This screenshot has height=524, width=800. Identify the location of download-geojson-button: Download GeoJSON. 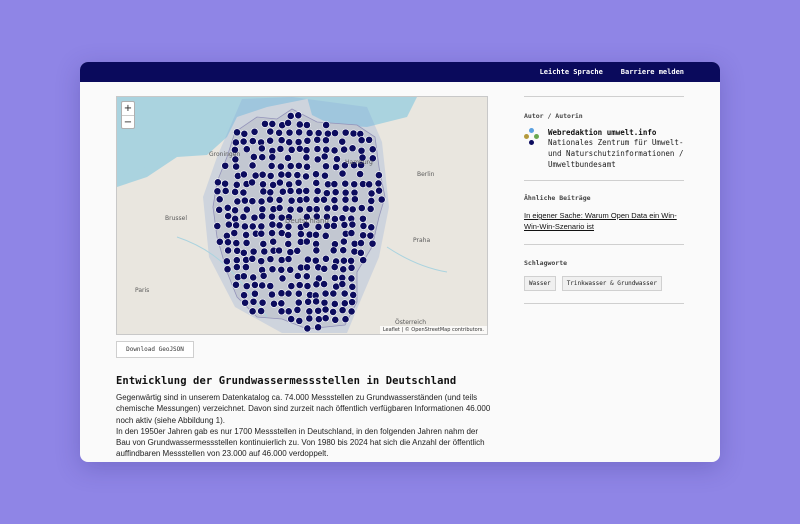
(155, 349).